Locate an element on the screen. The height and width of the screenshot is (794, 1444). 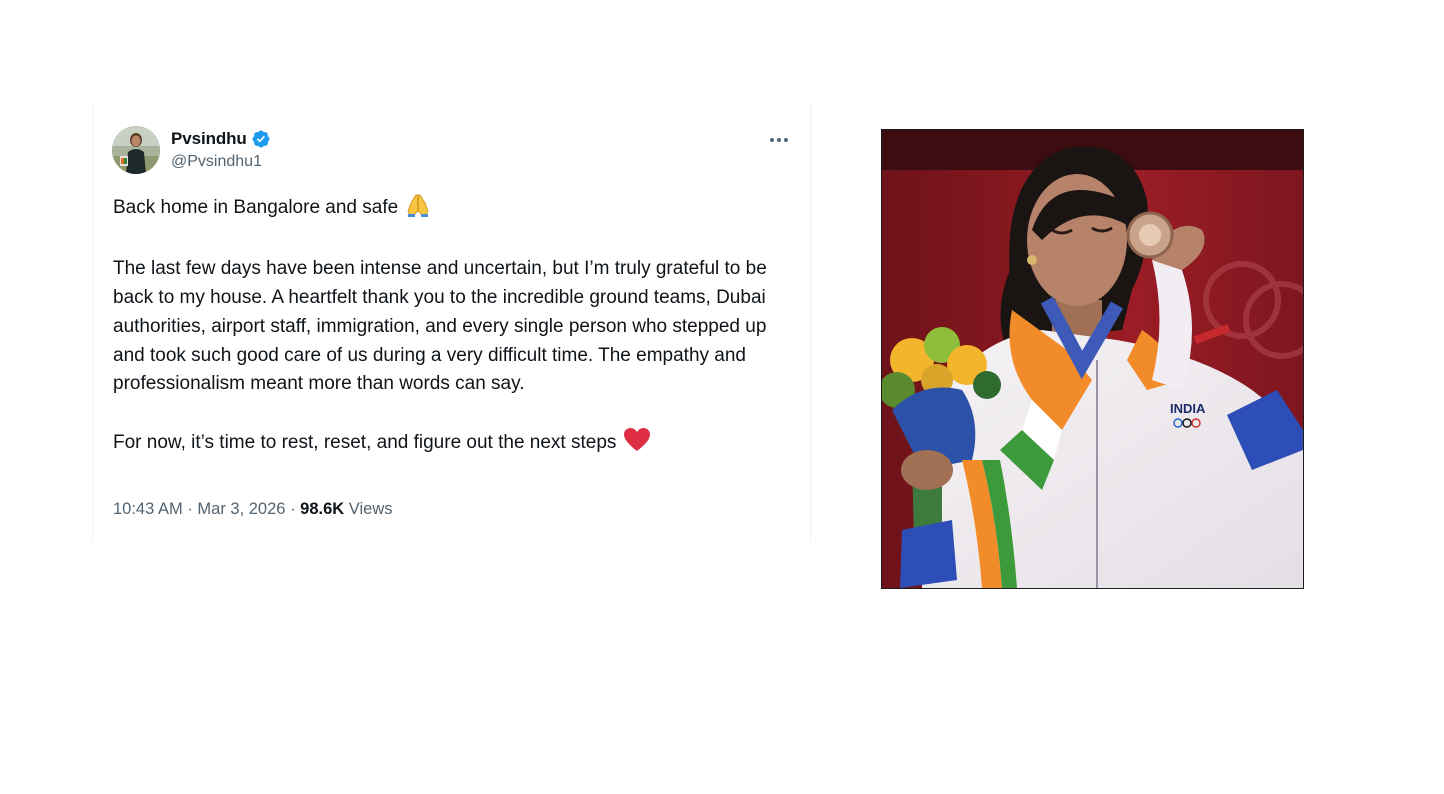
author-name-row: Pvsindhu is located at coordinates (221, 139).